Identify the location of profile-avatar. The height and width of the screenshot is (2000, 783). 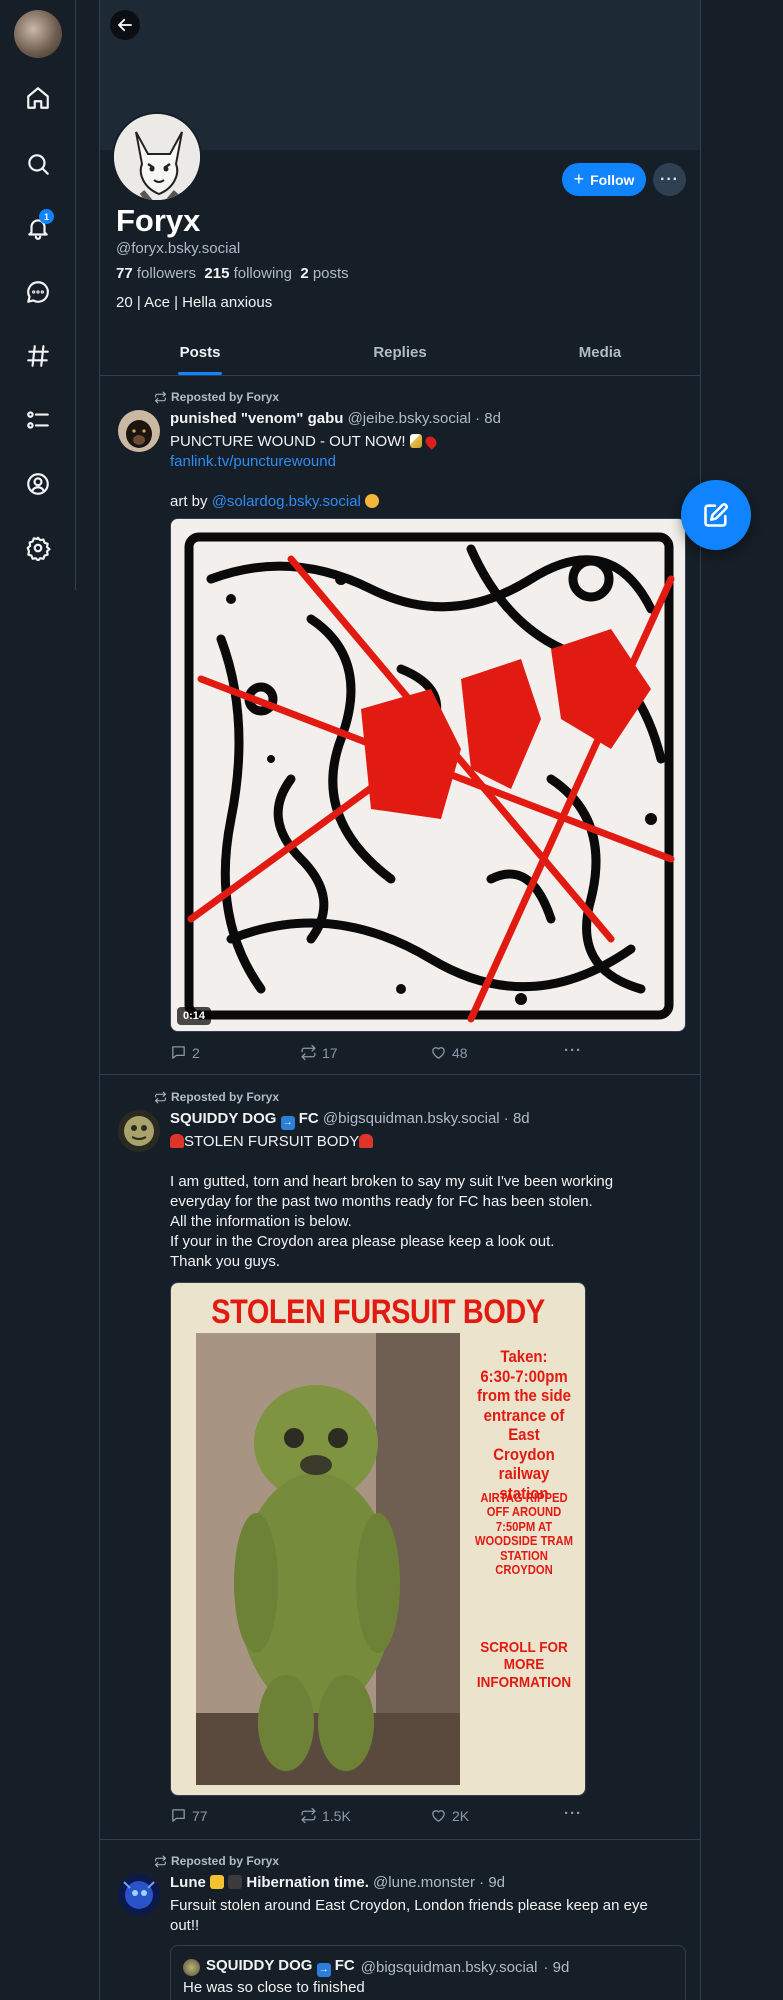
(157, 157).